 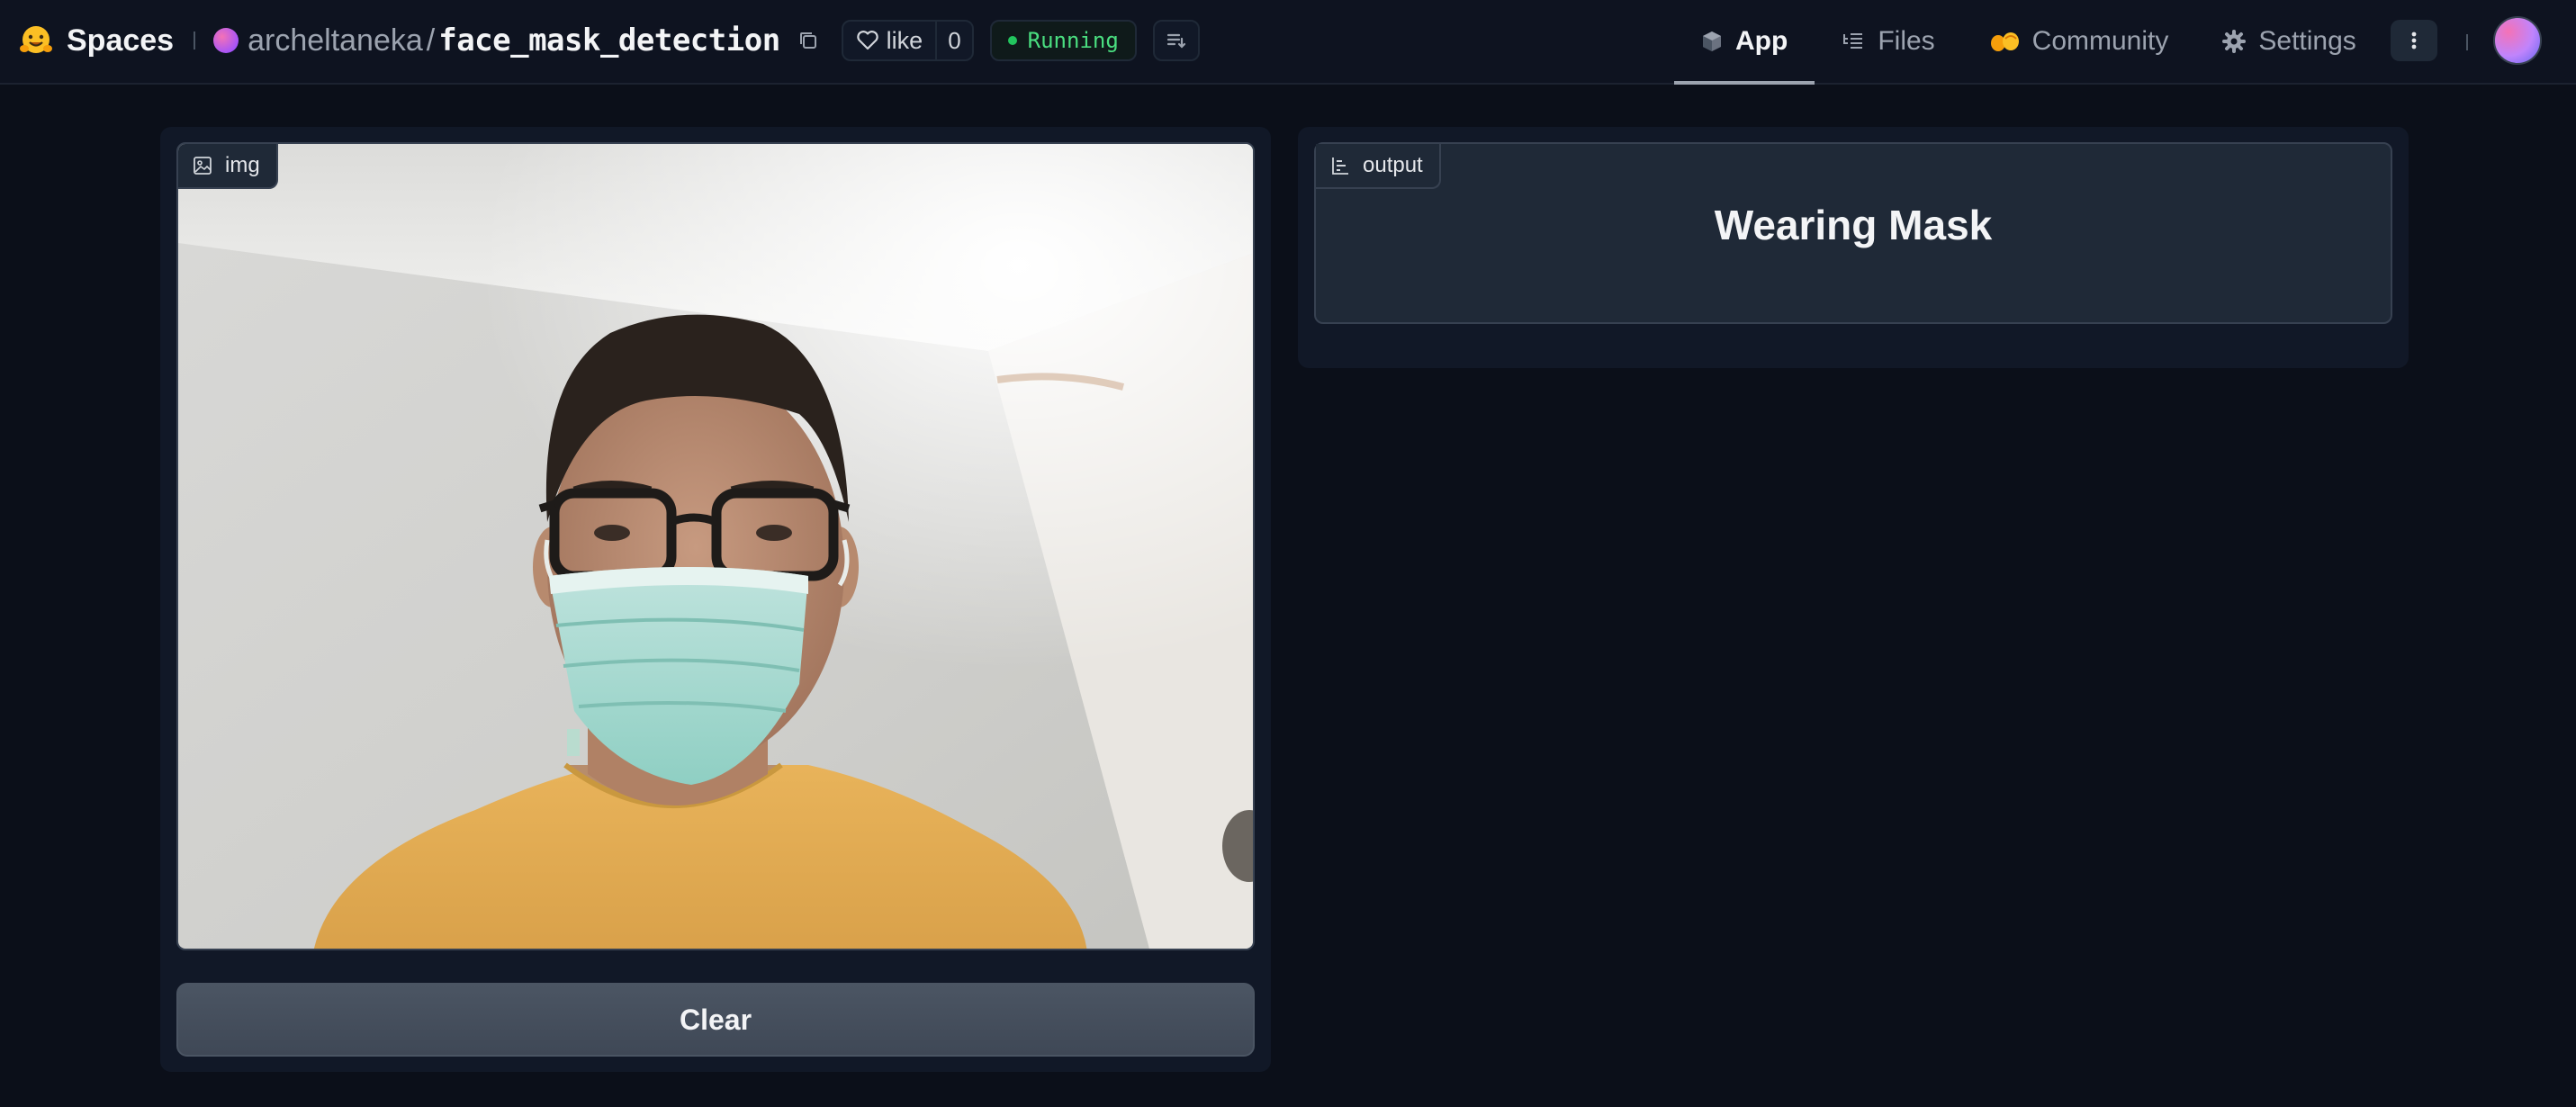 What do you see at coordinates (1853, 41) in the screenshot?
I see `files-icon` at bounding box center [1853, 41].